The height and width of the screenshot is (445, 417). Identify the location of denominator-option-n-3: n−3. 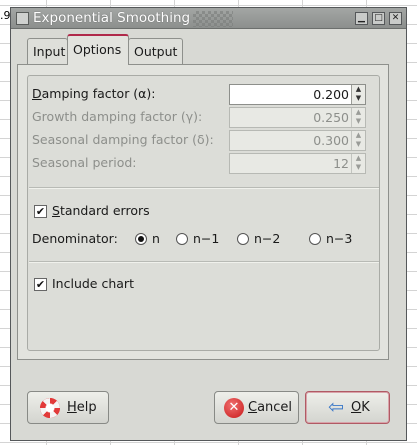
(339, 238).